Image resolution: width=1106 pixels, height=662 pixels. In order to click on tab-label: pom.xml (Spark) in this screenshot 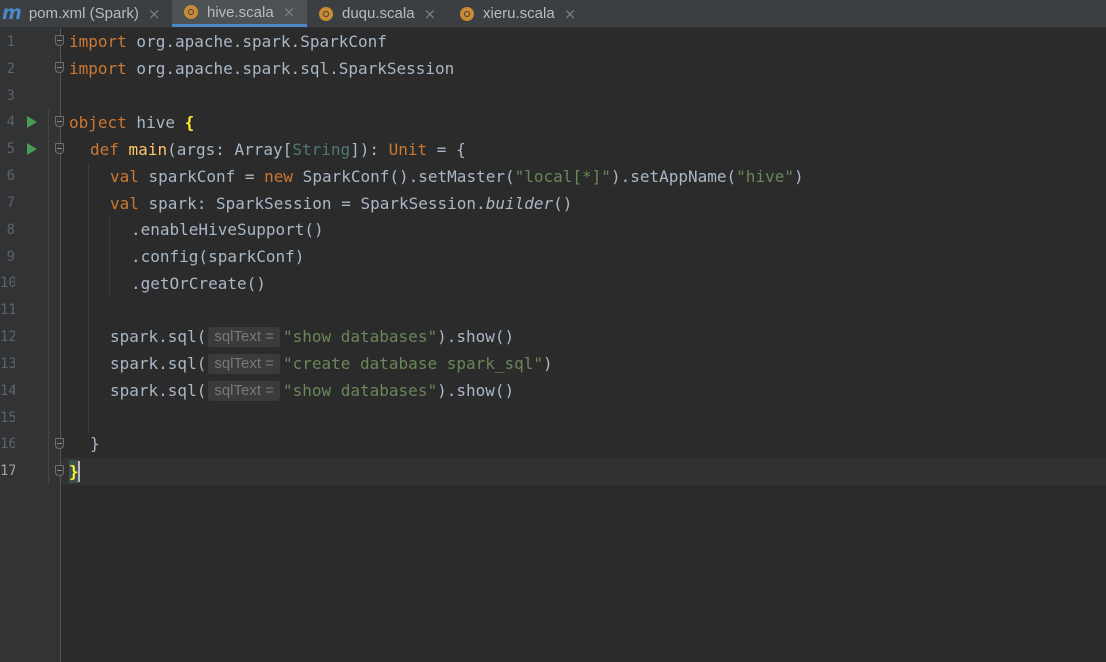, I will do `click(83, 13)`.